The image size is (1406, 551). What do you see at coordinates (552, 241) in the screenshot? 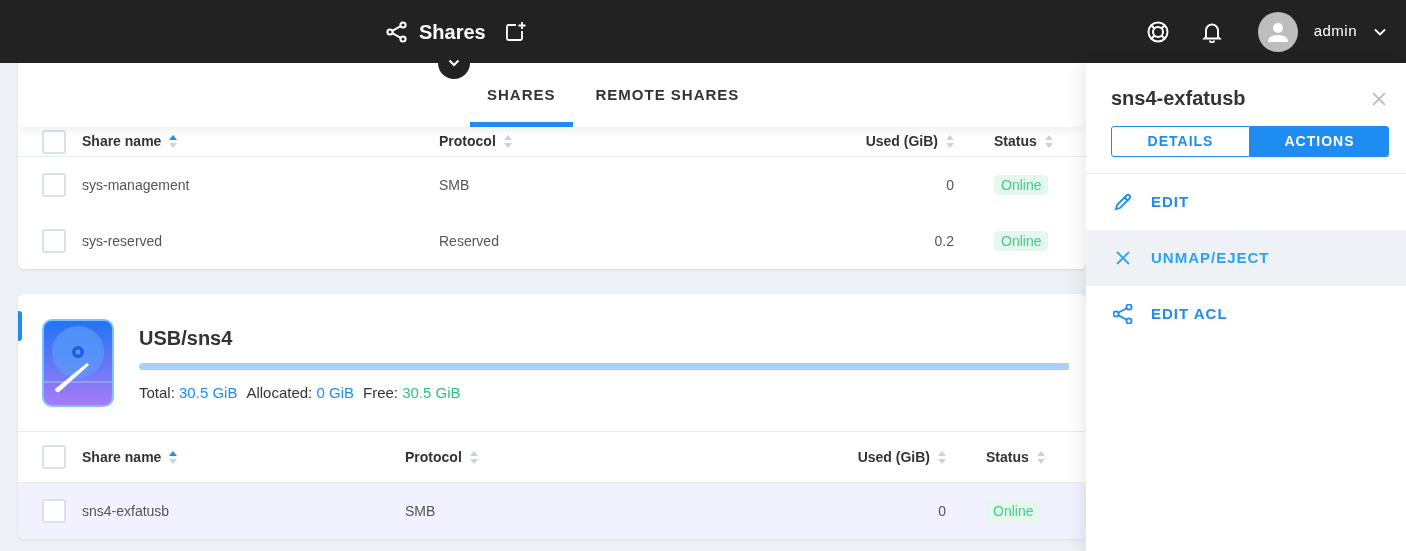
I see `table-row: sys-reserved Reserved 0.2 Online` at bounding box center [552, 241].